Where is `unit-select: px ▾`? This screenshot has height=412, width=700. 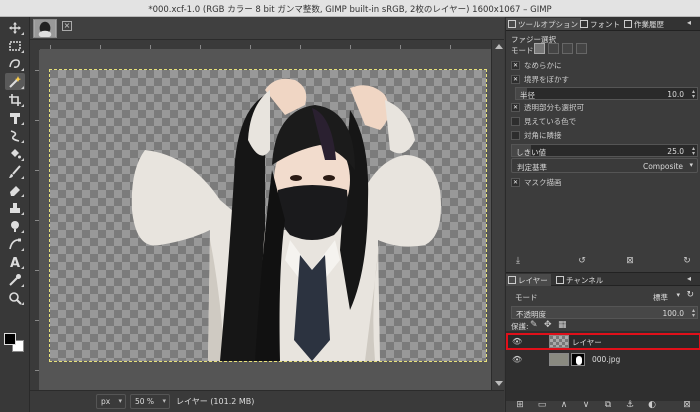 unit-select: px ▾ is located at coordinates (111, 401).